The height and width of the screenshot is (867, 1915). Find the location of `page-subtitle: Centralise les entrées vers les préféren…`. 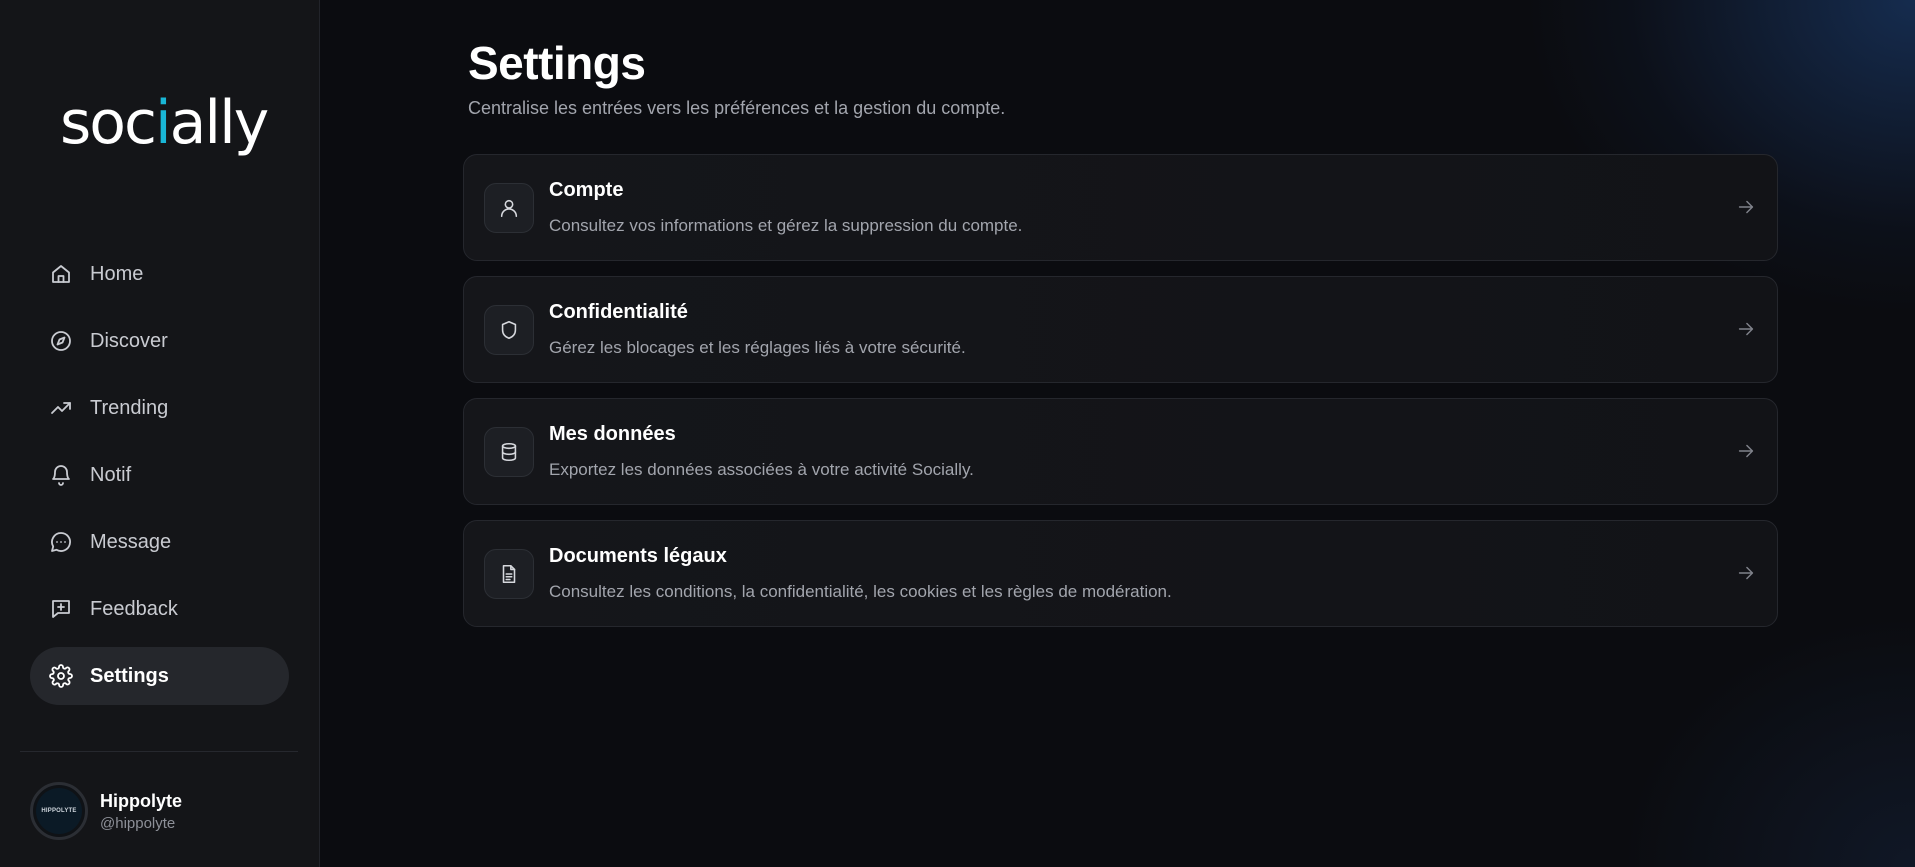

page-subtitle: Centralise les entrées vers les préféren… is located at coordinates (737, 108).